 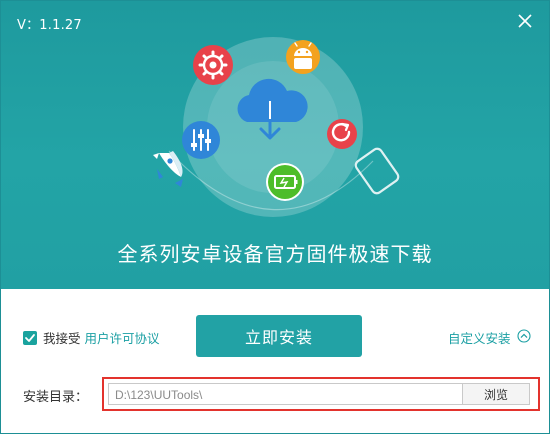 I want to click on android-icon, so click(x=303, y=57).